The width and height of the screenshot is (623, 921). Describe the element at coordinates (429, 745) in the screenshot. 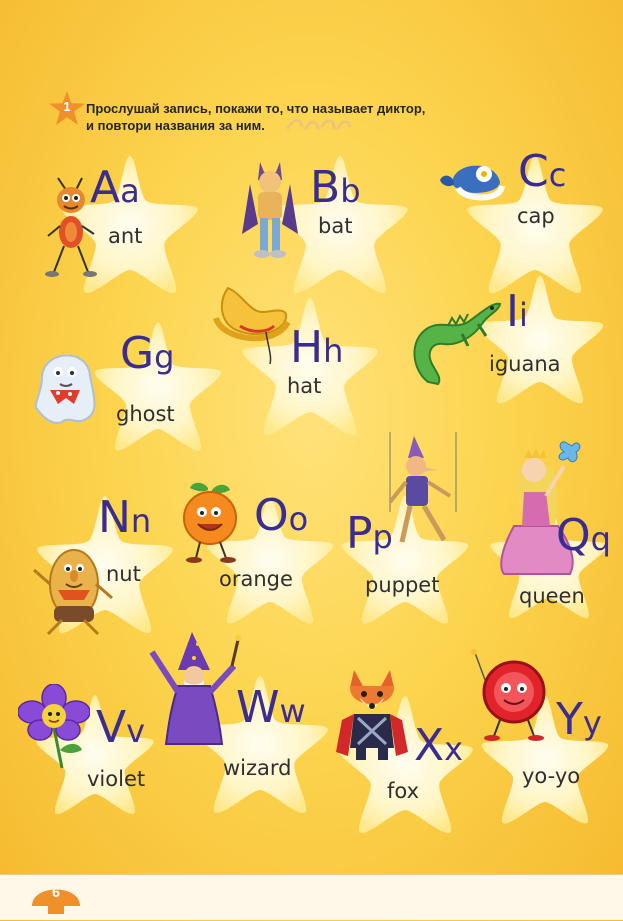

I see `letter-uppercase: X` at that location.